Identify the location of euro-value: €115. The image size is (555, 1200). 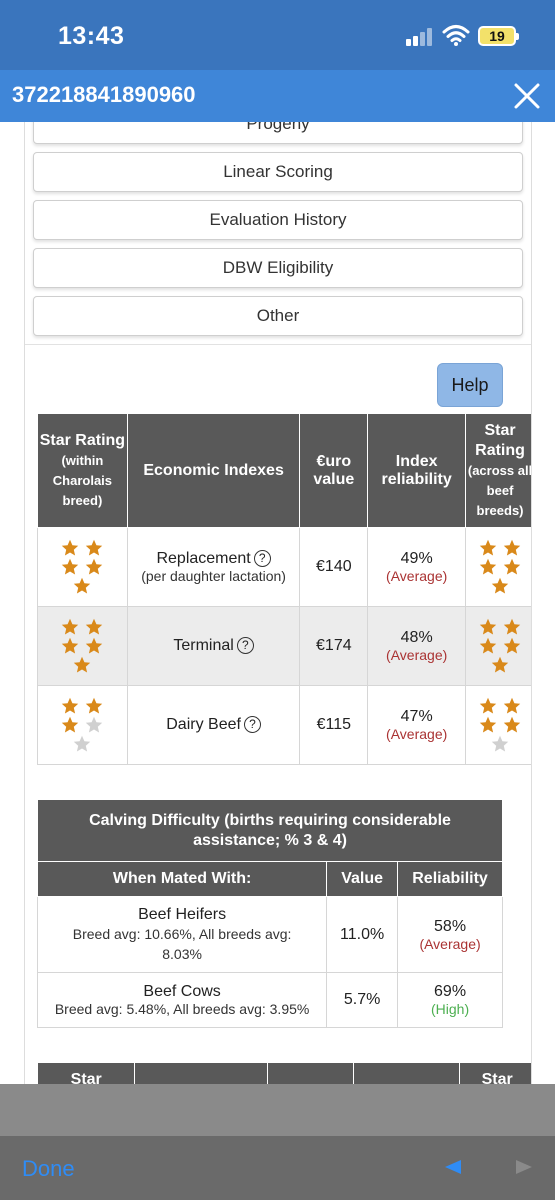
(334, 725).